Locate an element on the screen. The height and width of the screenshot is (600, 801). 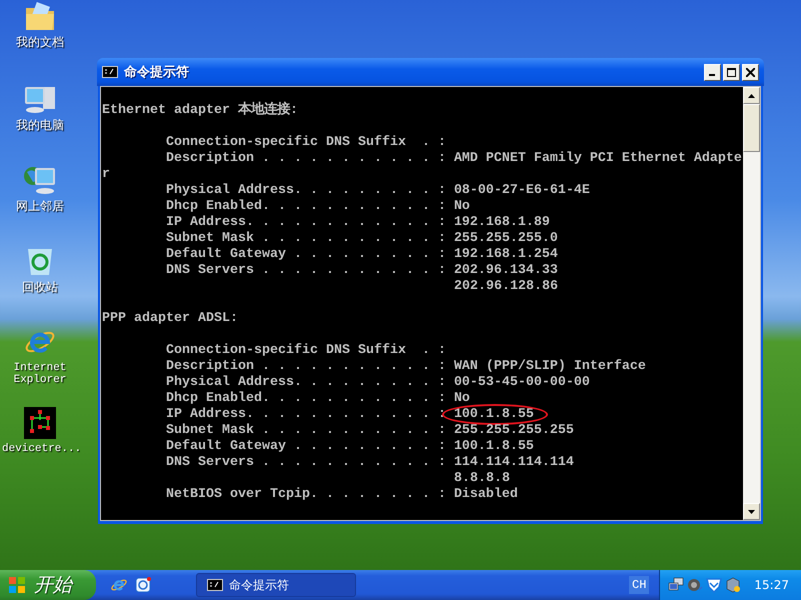
desktop-icon-label: Internet Explorer is located at coordinates (40, 374).